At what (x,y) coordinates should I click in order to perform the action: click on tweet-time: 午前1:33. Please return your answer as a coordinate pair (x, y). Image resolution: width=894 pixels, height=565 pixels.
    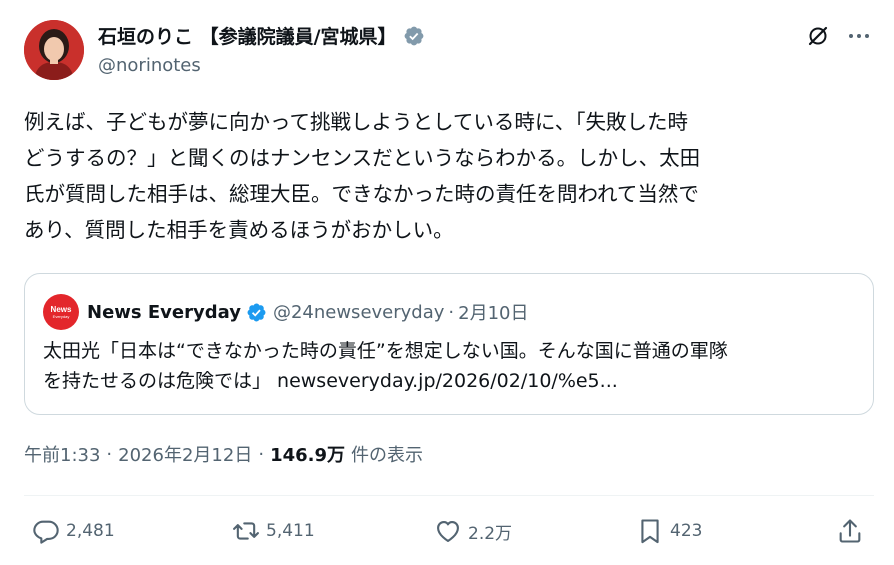
    Looking at the image, I should click on (62, 454).